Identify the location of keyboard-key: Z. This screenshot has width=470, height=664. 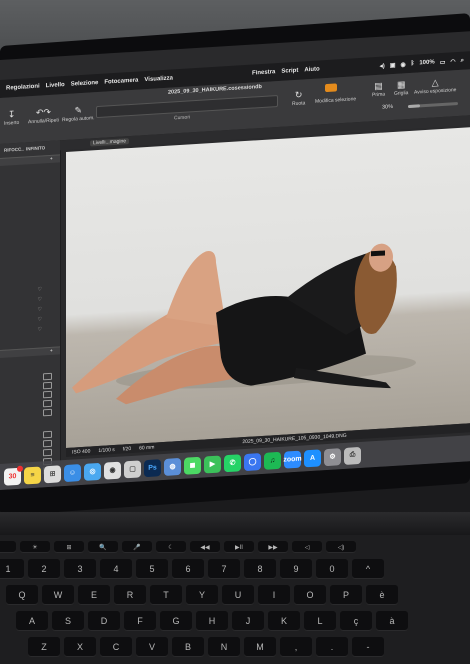
(44, 647).